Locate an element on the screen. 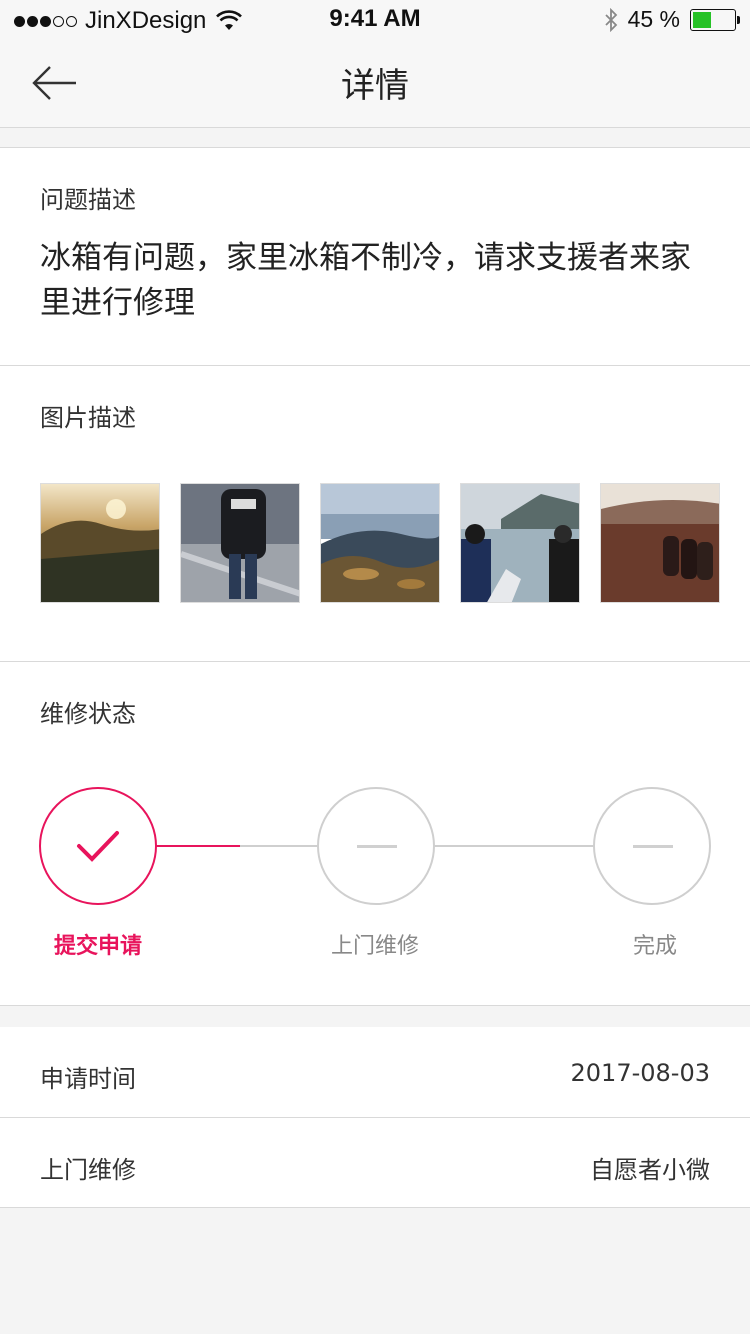 The image size is (750, 1334). repair-status-label: 维修状态 is located at coordinates (88, 714).